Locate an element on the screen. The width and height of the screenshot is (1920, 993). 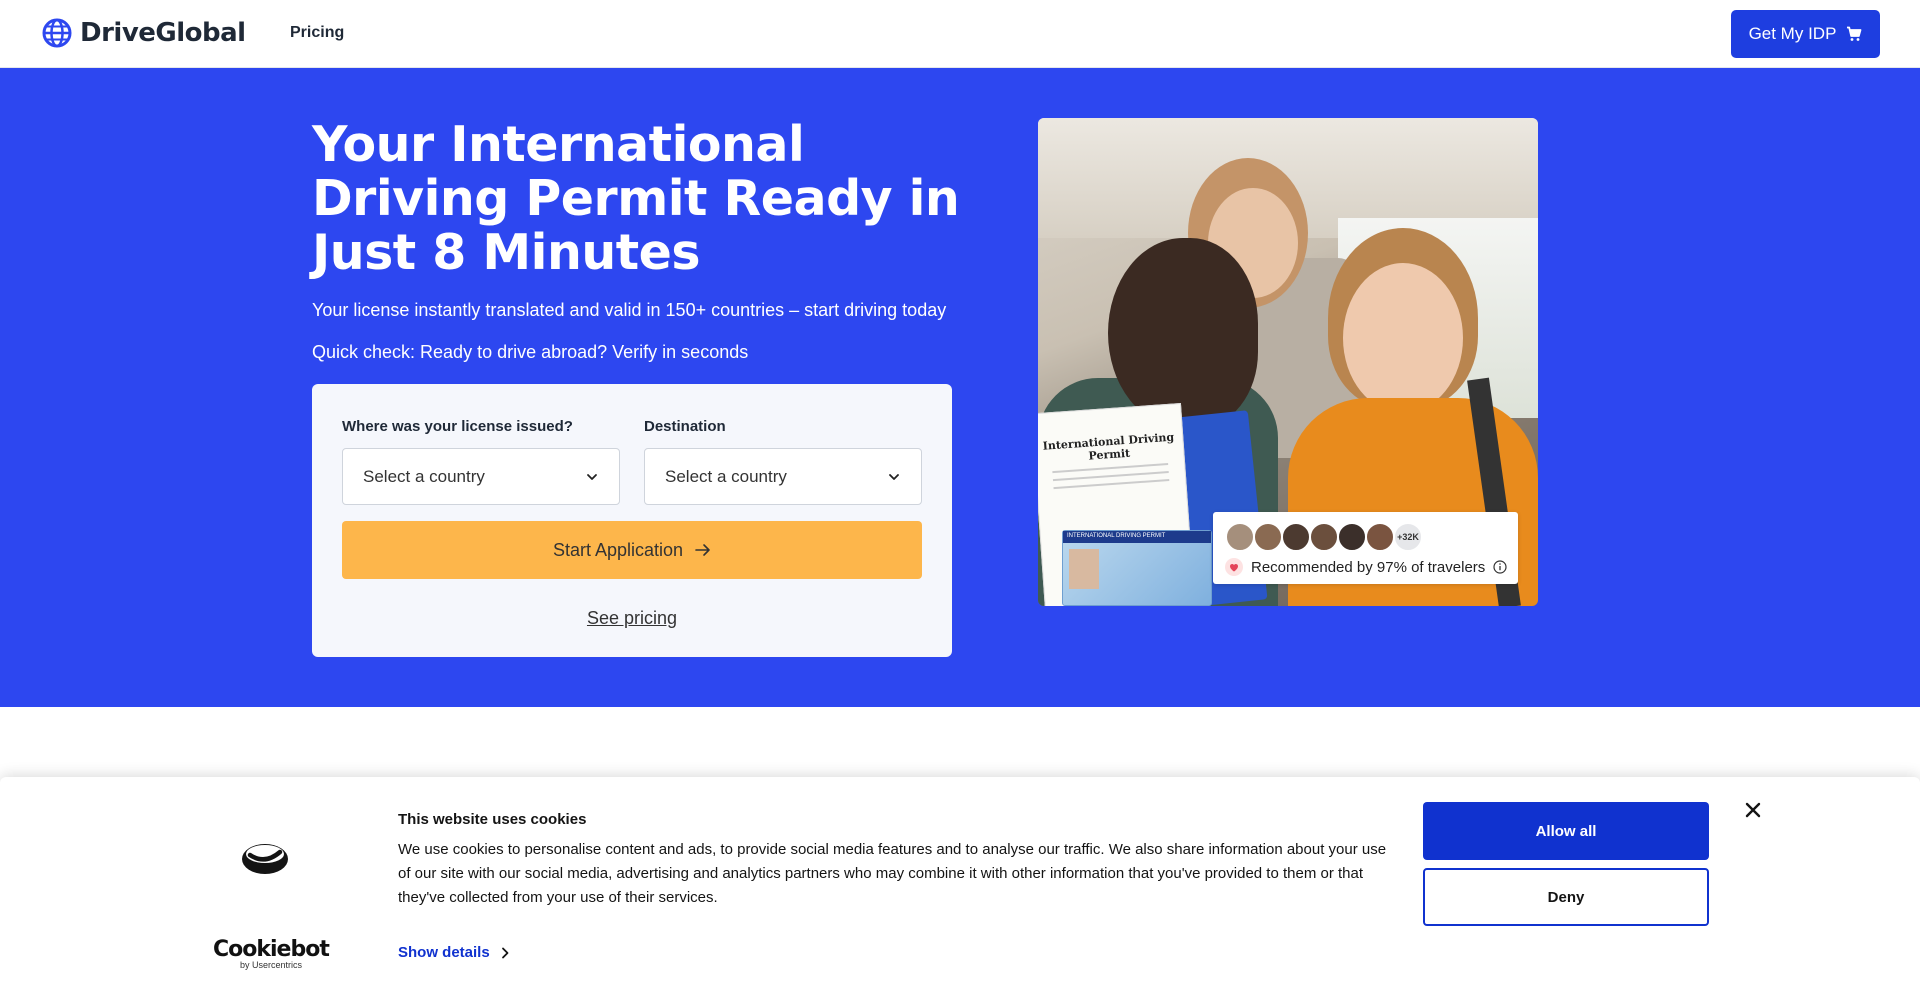
woman-face is located at coordinates (1403, 338).